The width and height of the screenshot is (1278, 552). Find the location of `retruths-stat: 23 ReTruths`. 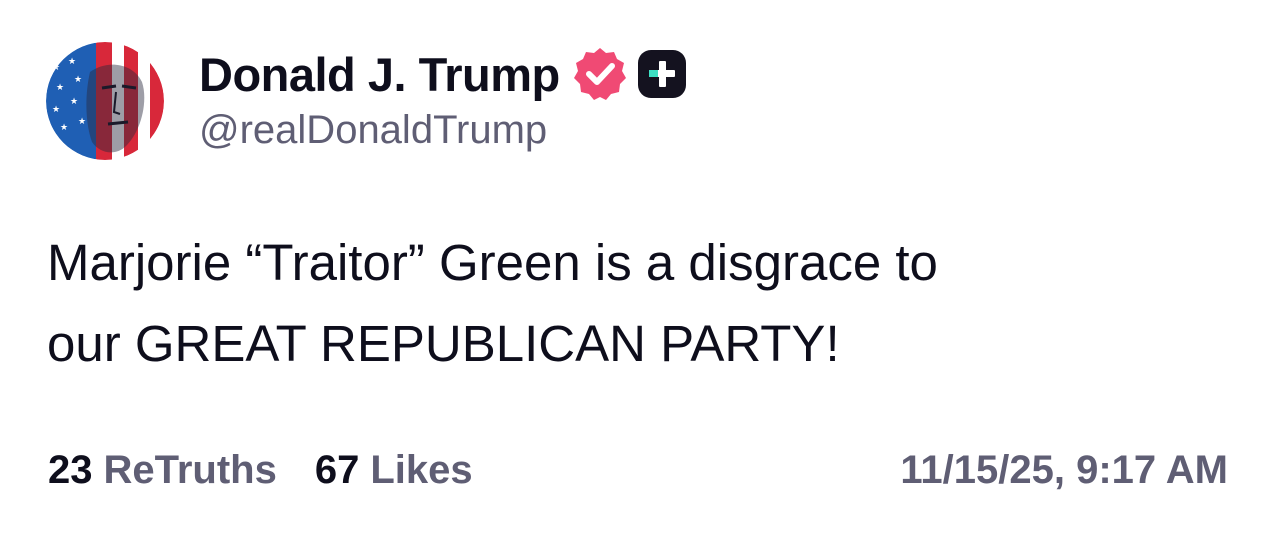

retruths-stat: 23 ReTruths is located at coordinates (162, 470).